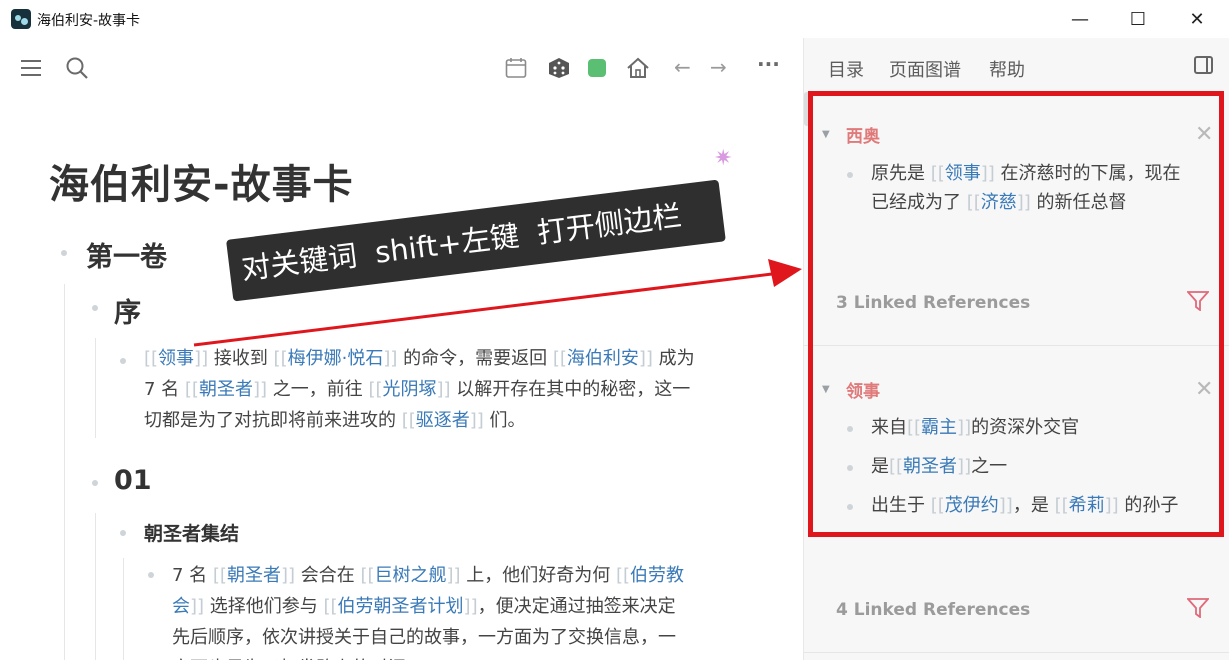 Image resolution: width=1229 pixels, height=660 pixels. Describe the element at coordinates (77, 68) in the screenshot. I see `search-icon` at that location.